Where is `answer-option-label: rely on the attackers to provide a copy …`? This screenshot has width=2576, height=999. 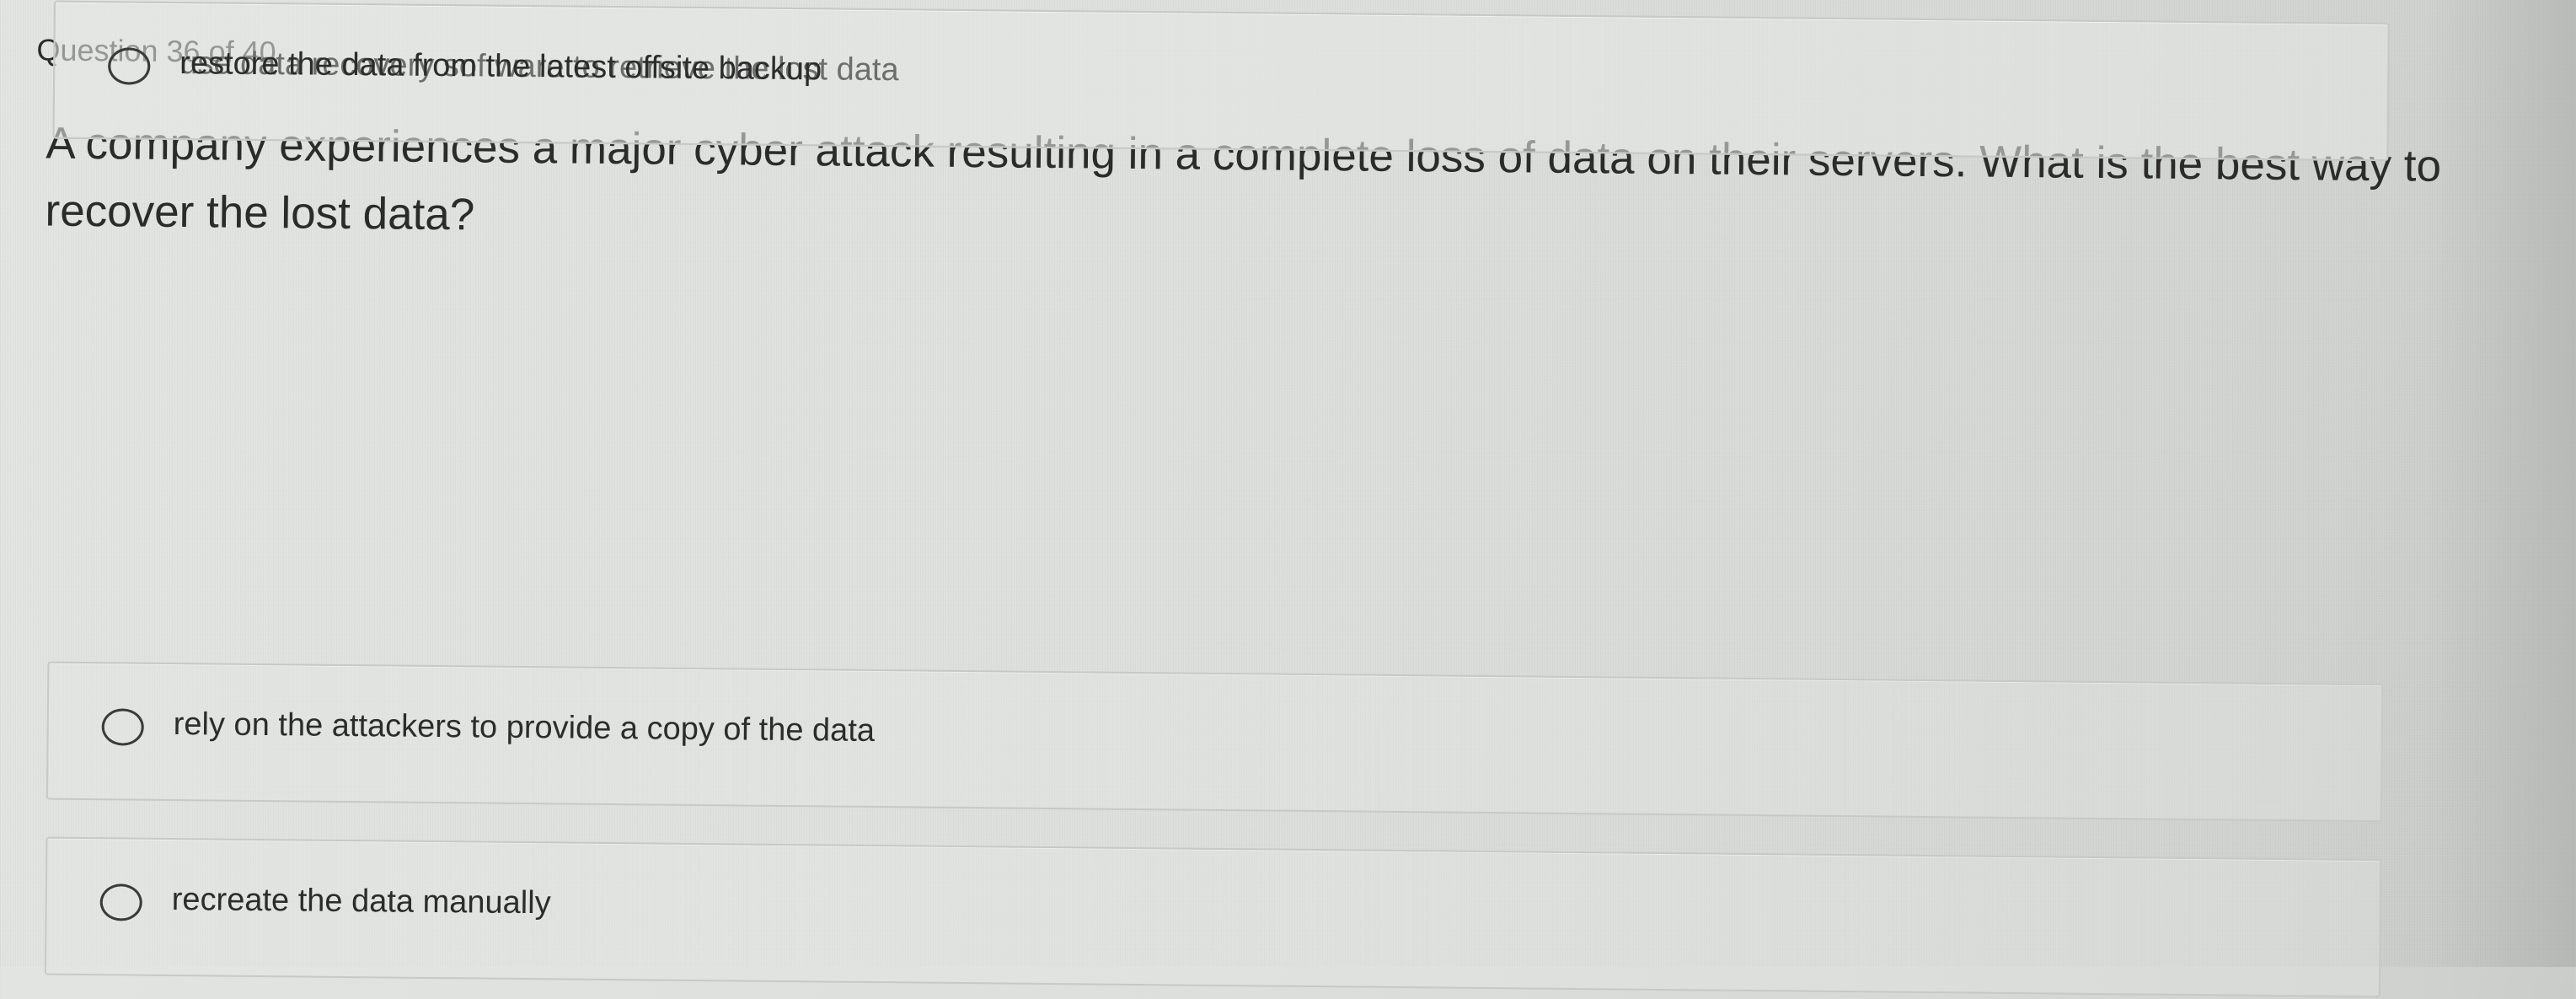
answer-option-label: rely on the attackers to provide a copy … is located at coordinates (524, 728).